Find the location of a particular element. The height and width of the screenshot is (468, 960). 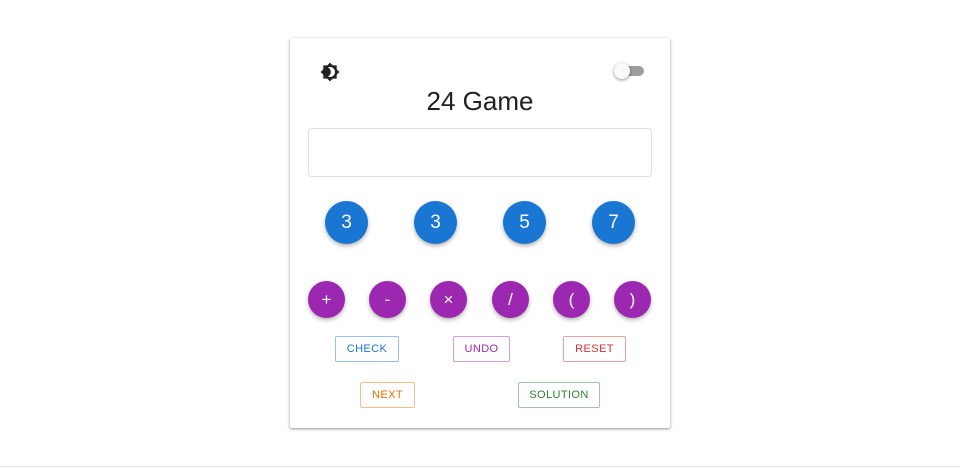

minus-operator-button: - is located at coordinates (387, 299).